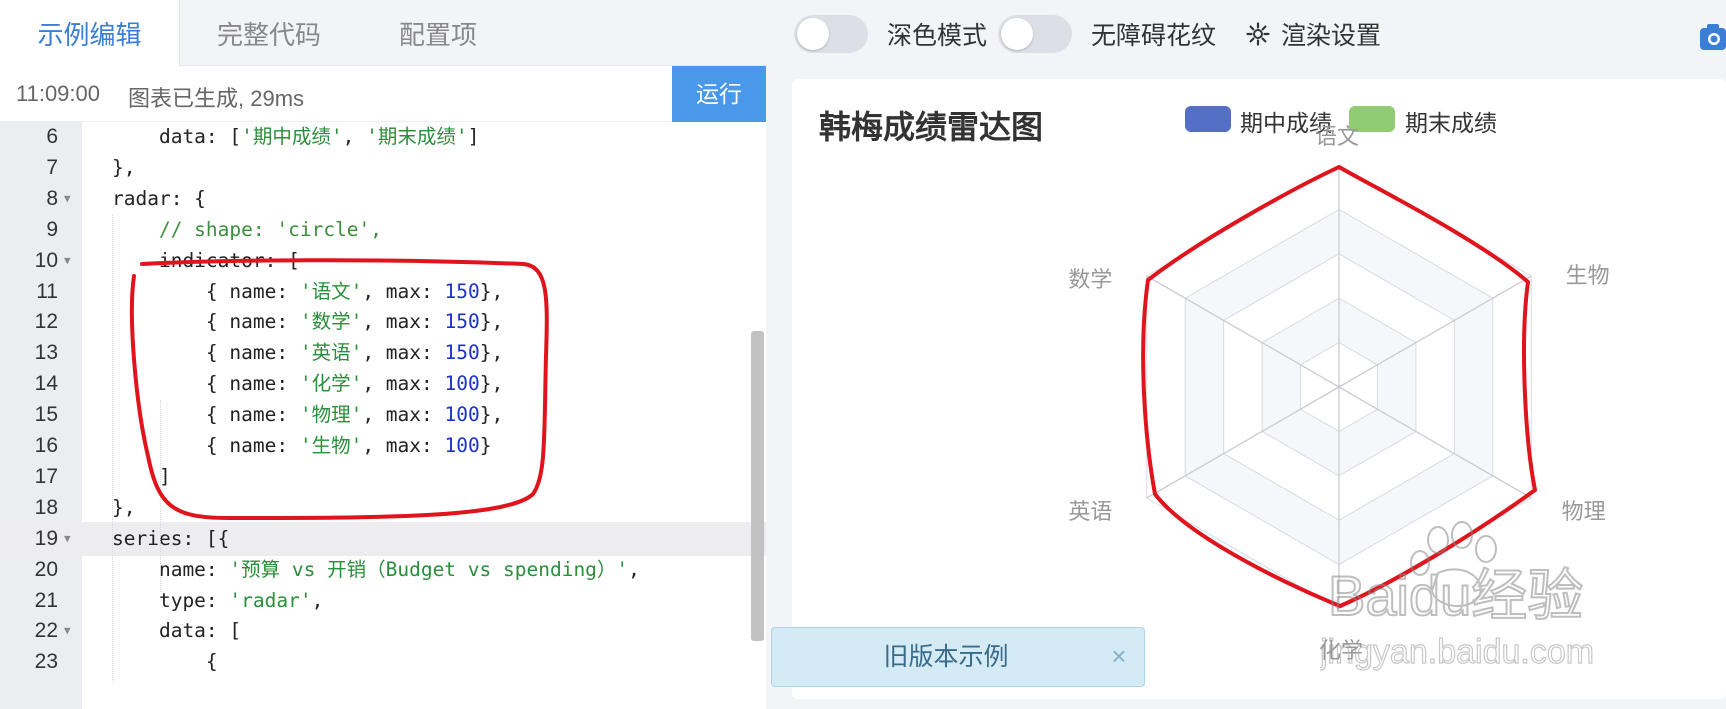 This screenshot has height=709, width=1726. Describe the element at coordinates (46, 507) in the screenshot. I see `line-number: 18` at that location.